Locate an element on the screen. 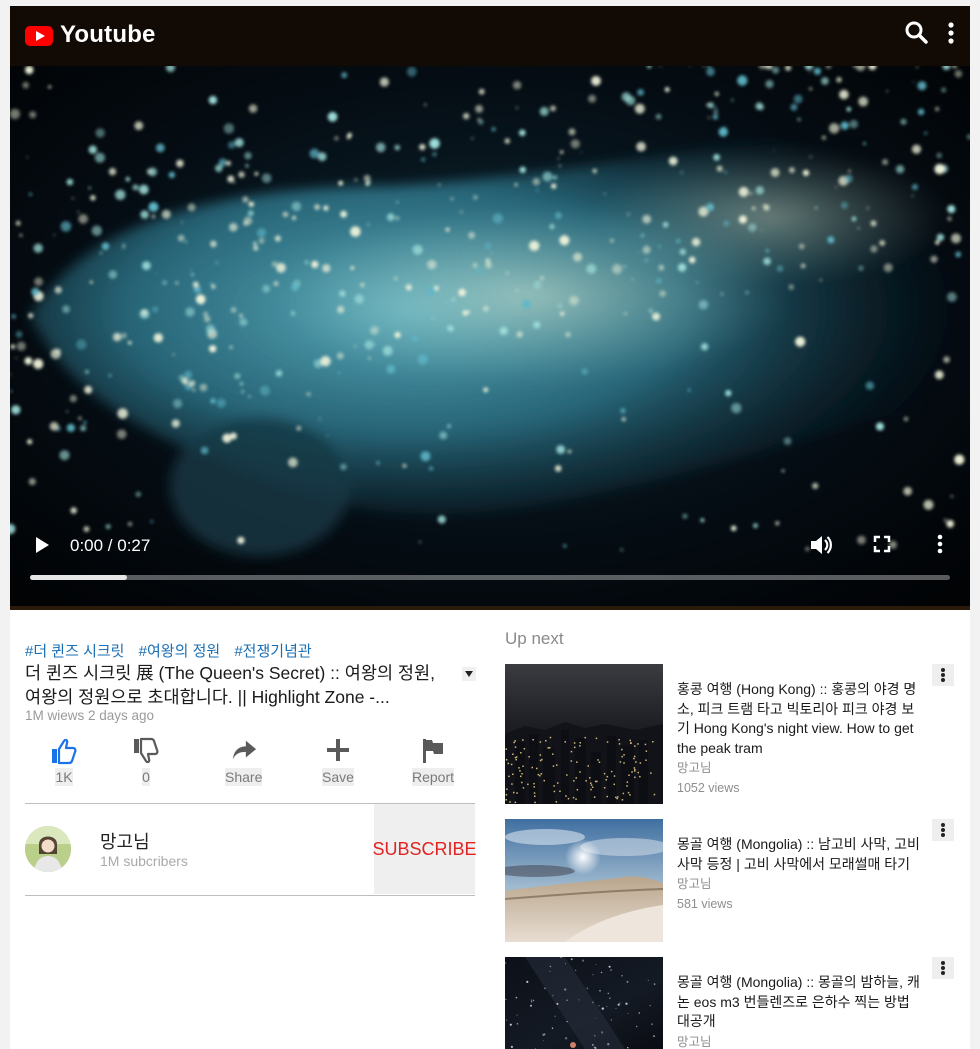 Image resolution: width=980 pixels, height=1049 pixels. report-label: Report is located at coordinates (433, 777).